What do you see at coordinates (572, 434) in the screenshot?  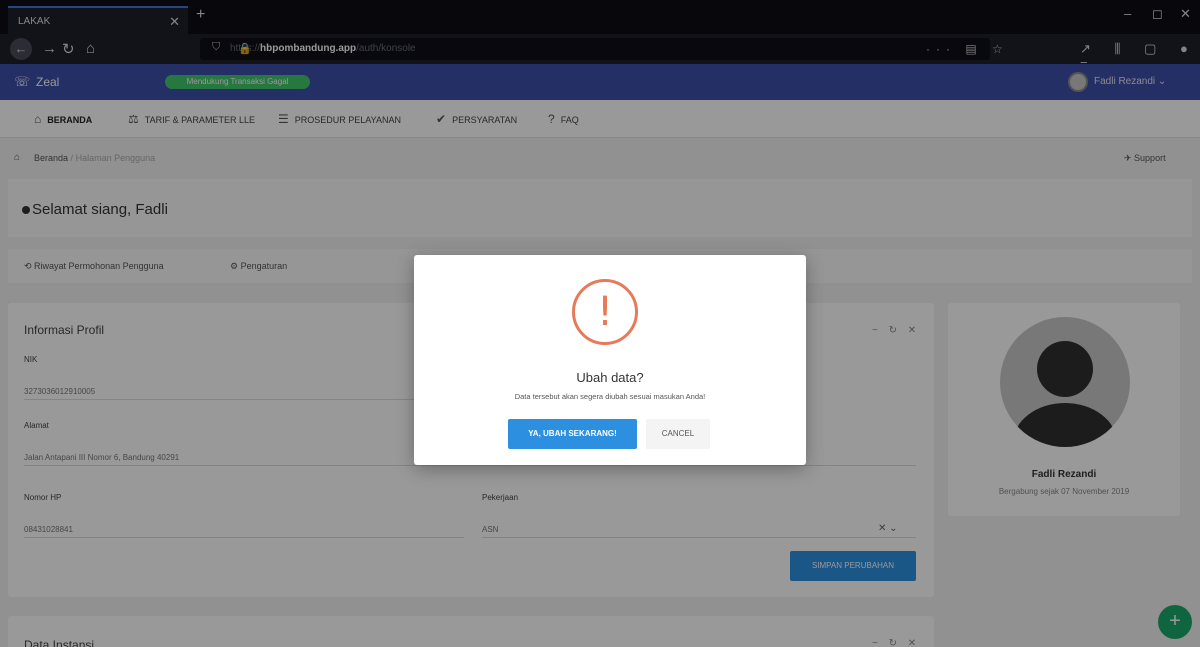 I see `confirm-button: YA, UBAH SEKARANG!` at bounding box center [572, 434].